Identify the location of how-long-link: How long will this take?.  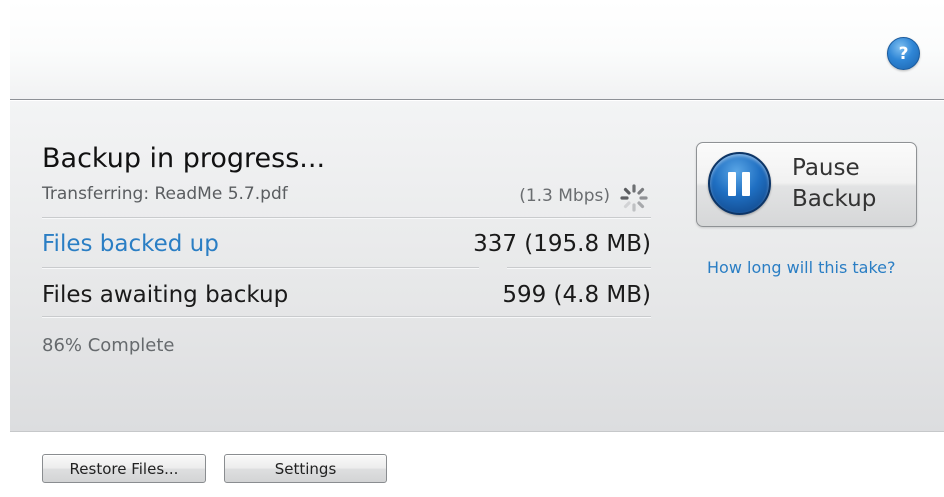
(801, 267).